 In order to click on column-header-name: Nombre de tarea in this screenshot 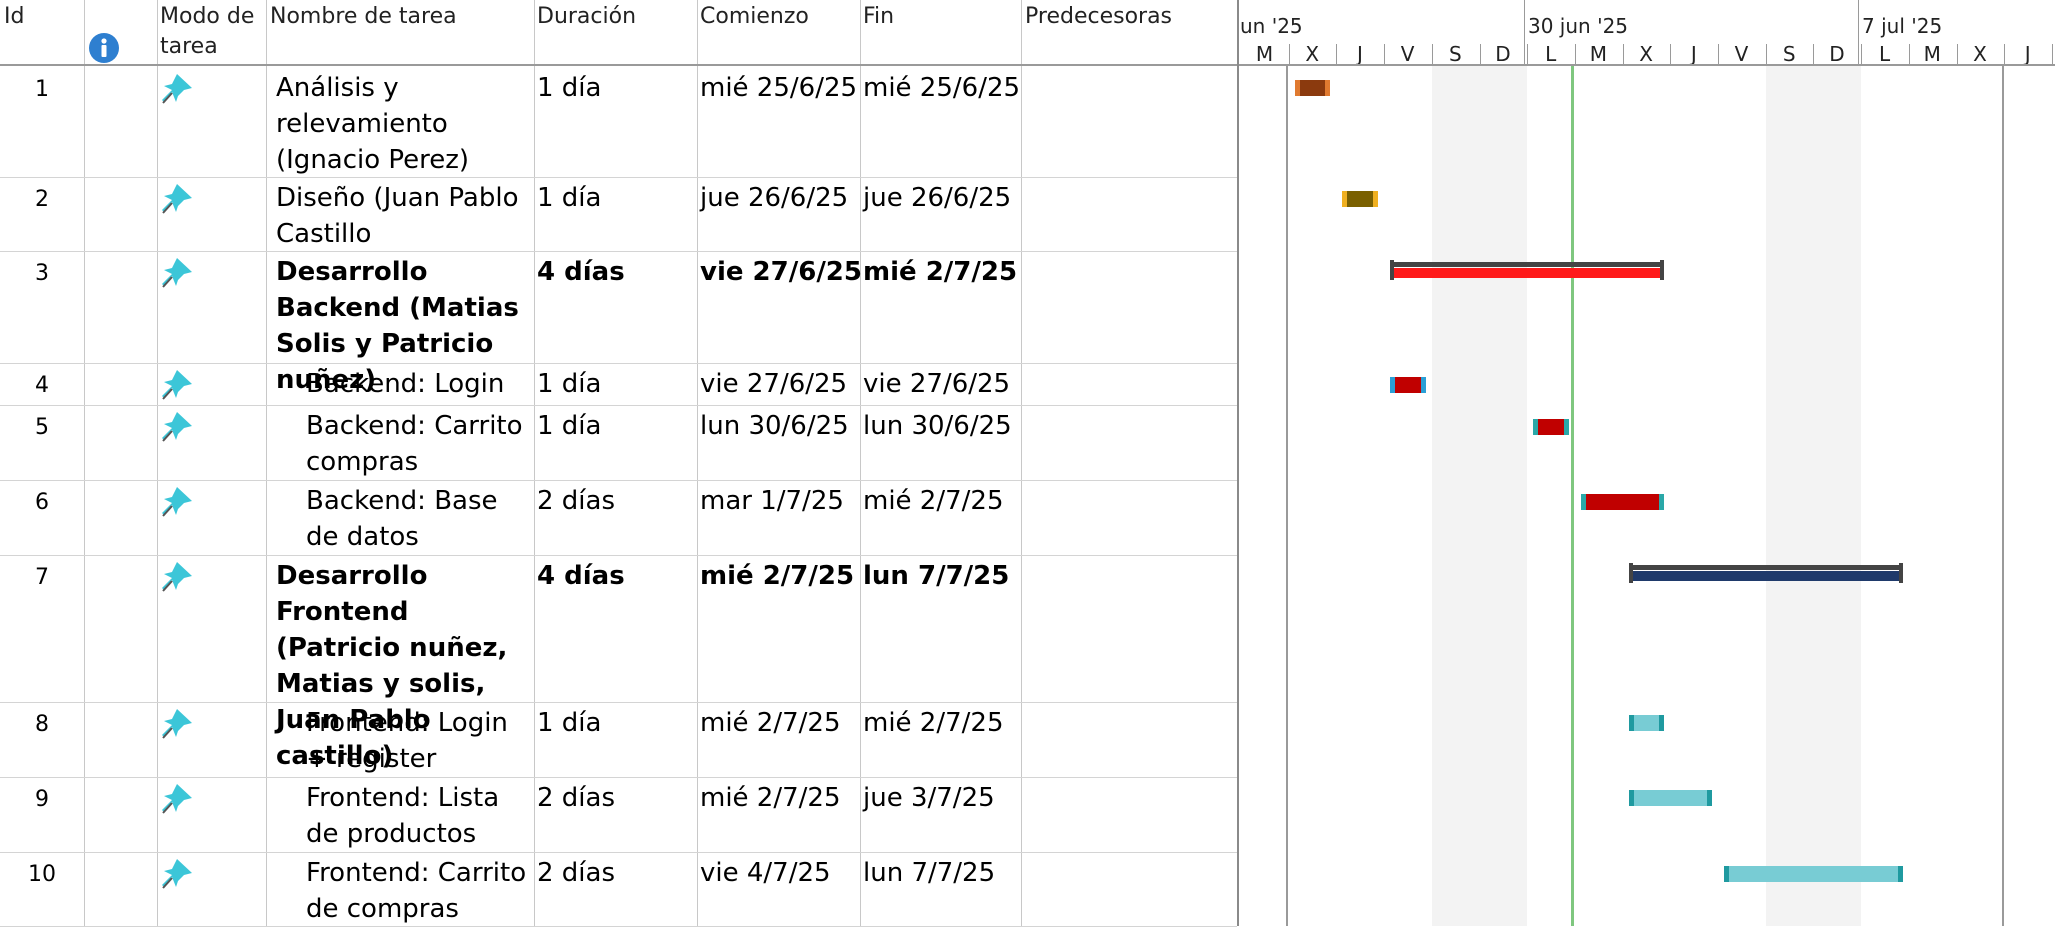, I will do `click(363, 17)`.